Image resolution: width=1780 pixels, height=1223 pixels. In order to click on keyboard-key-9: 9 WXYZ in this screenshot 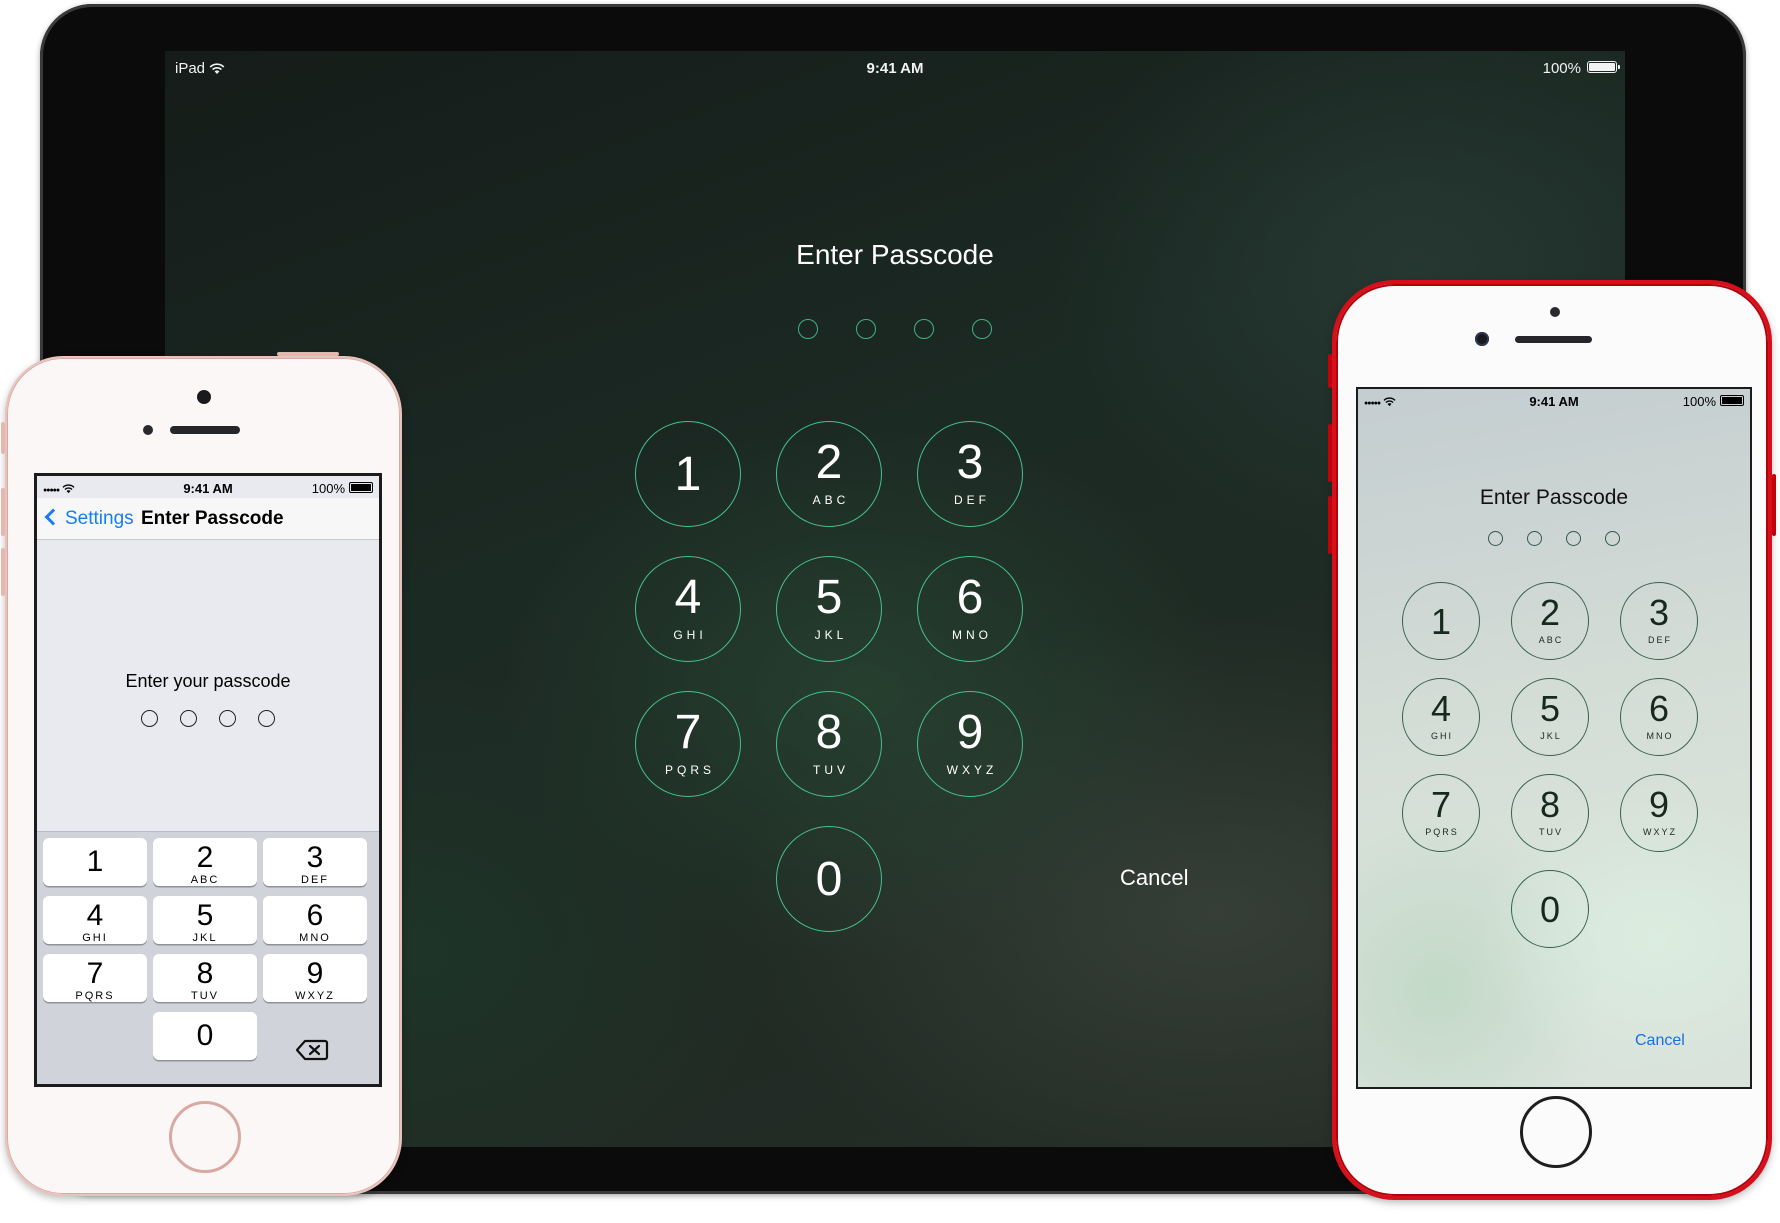, I will do `click(315, 978)`.